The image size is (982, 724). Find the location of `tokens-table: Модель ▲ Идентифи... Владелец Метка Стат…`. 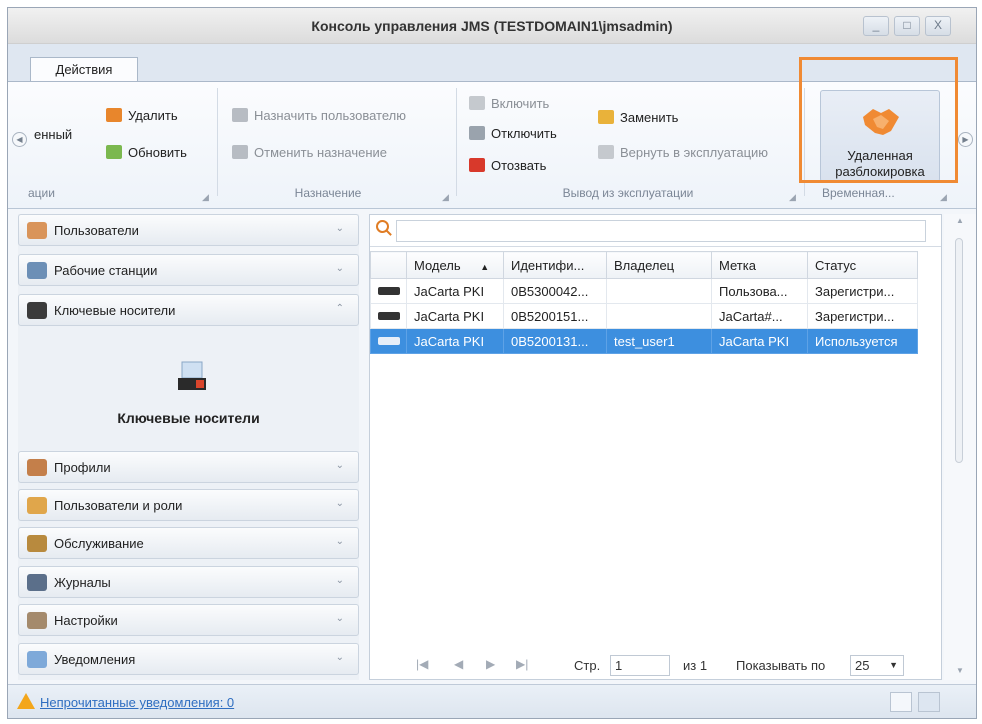

tokens-table: Модель ▲ Идентифи... Владелец Метка Стат… is located at coordinates (644, 302).